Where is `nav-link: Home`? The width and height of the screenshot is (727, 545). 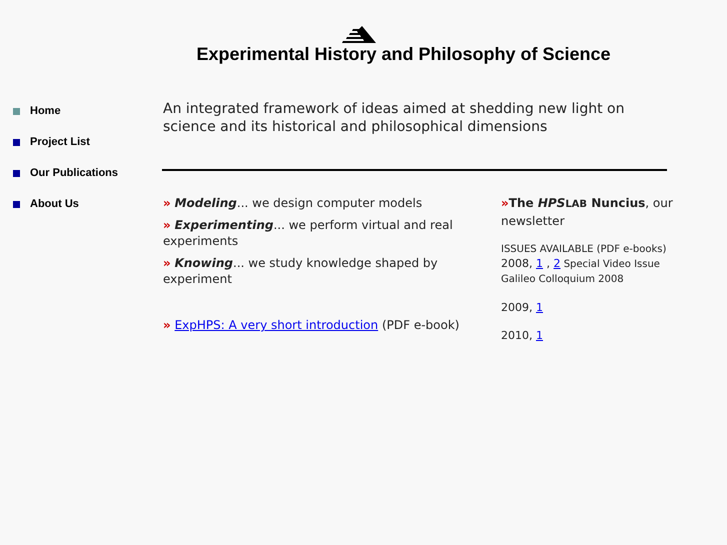 nav-link: Home is located at coordinates (88, 111).